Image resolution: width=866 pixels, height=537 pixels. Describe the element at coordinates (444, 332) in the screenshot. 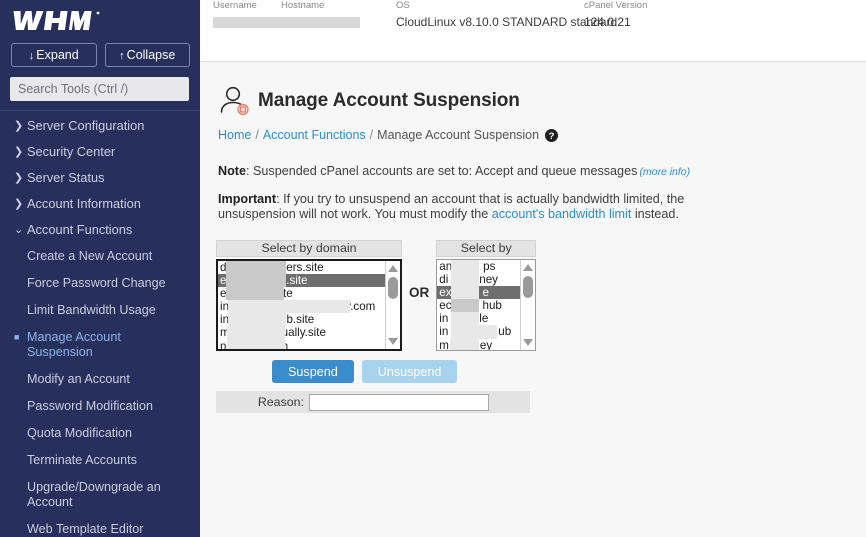

I see `username-prefix: in` at that location.